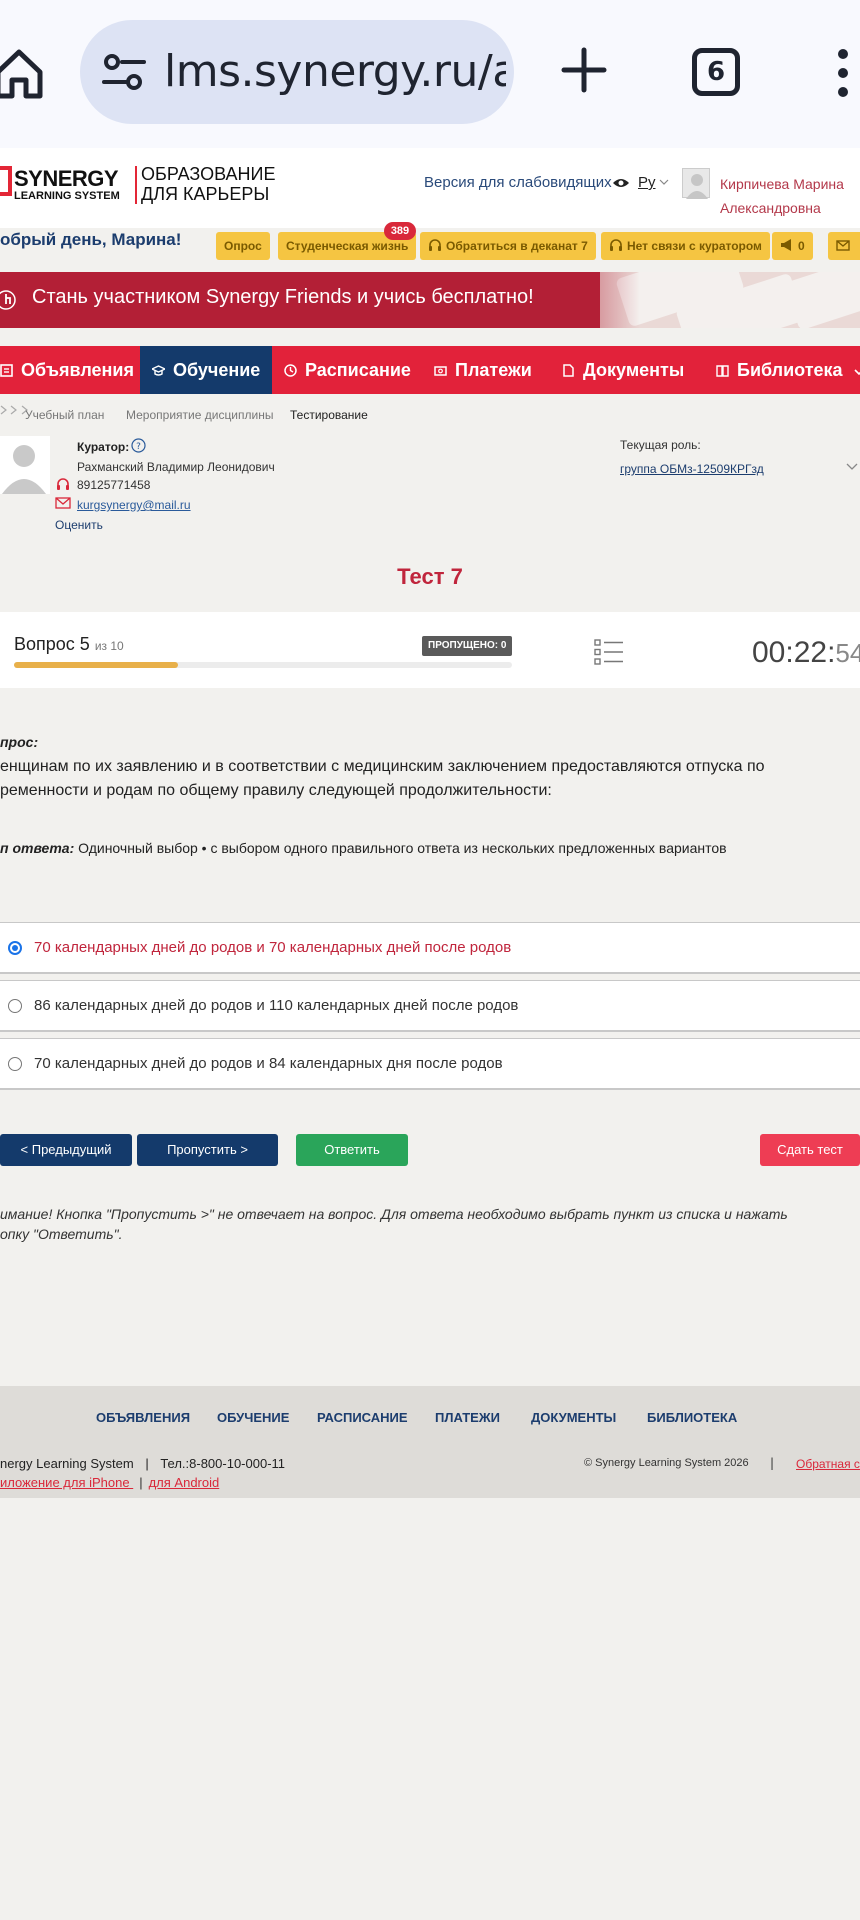 Image resolution: width=860 pixels, height=1920 pixels. I want to click on nav-item-schedule: Расписание, so click(347, 370).